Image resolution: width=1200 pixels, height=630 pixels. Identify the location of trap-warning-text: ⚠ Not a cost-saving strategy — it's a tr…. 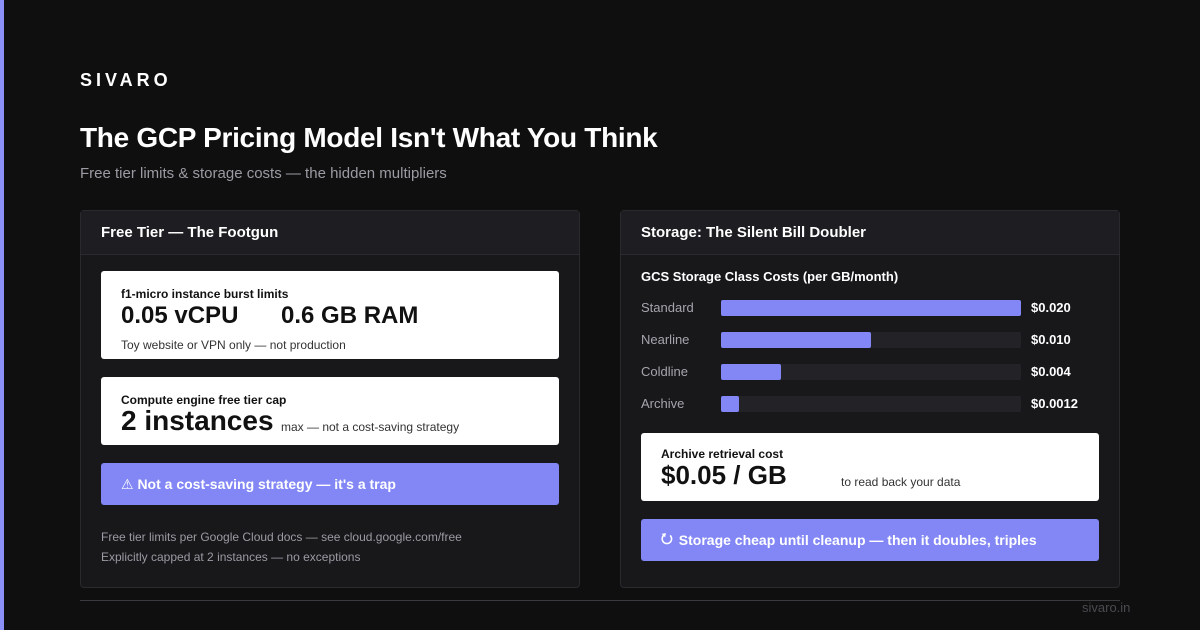
(258, 483).